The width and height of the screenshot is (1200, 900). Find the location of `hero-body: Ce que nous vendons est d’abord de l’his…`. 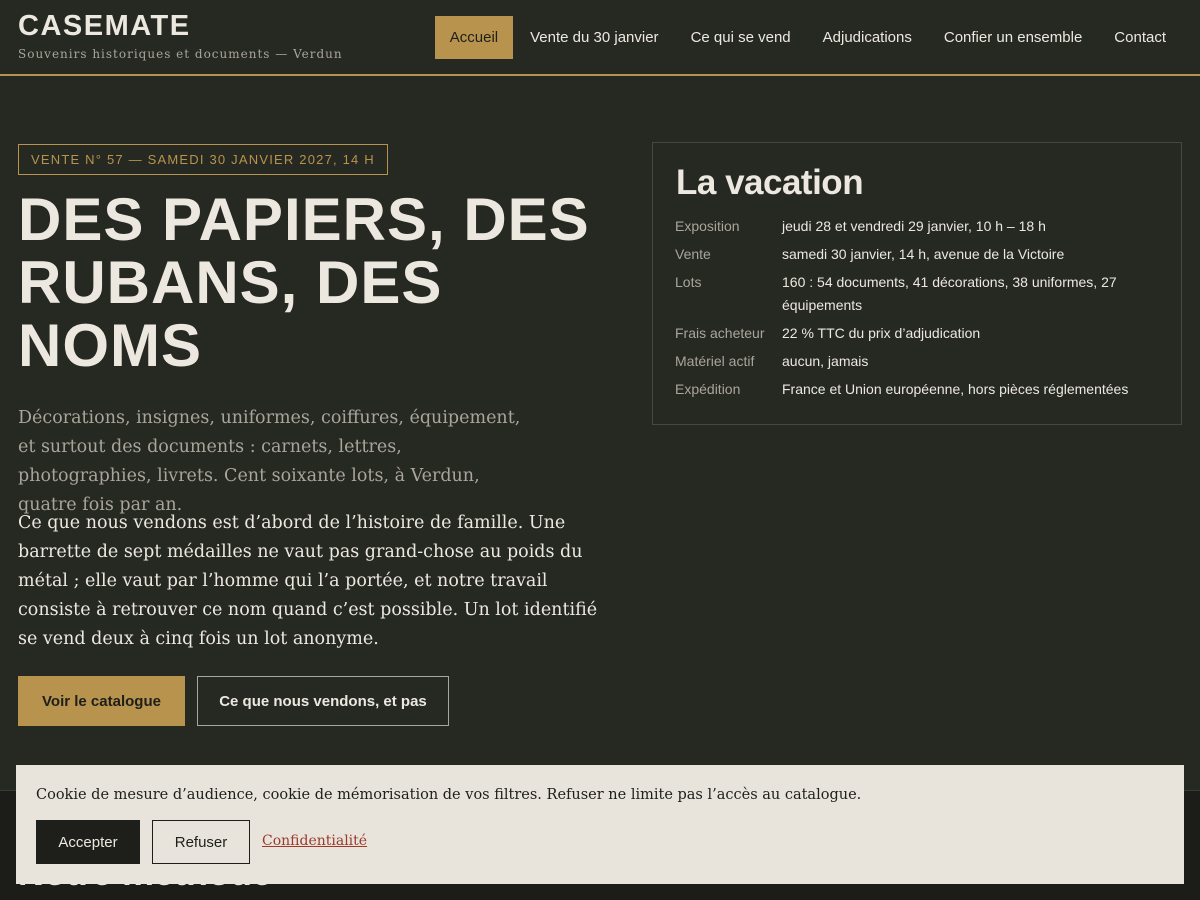

hero-body: Ce que nous vendons est d’abord de l’his… is located at coordinates (308, 581).